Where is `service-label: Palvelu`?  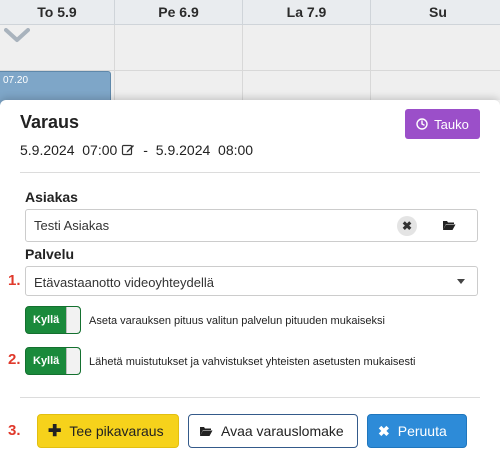
service-label: Palvelu is located at coordinates (50, 254).